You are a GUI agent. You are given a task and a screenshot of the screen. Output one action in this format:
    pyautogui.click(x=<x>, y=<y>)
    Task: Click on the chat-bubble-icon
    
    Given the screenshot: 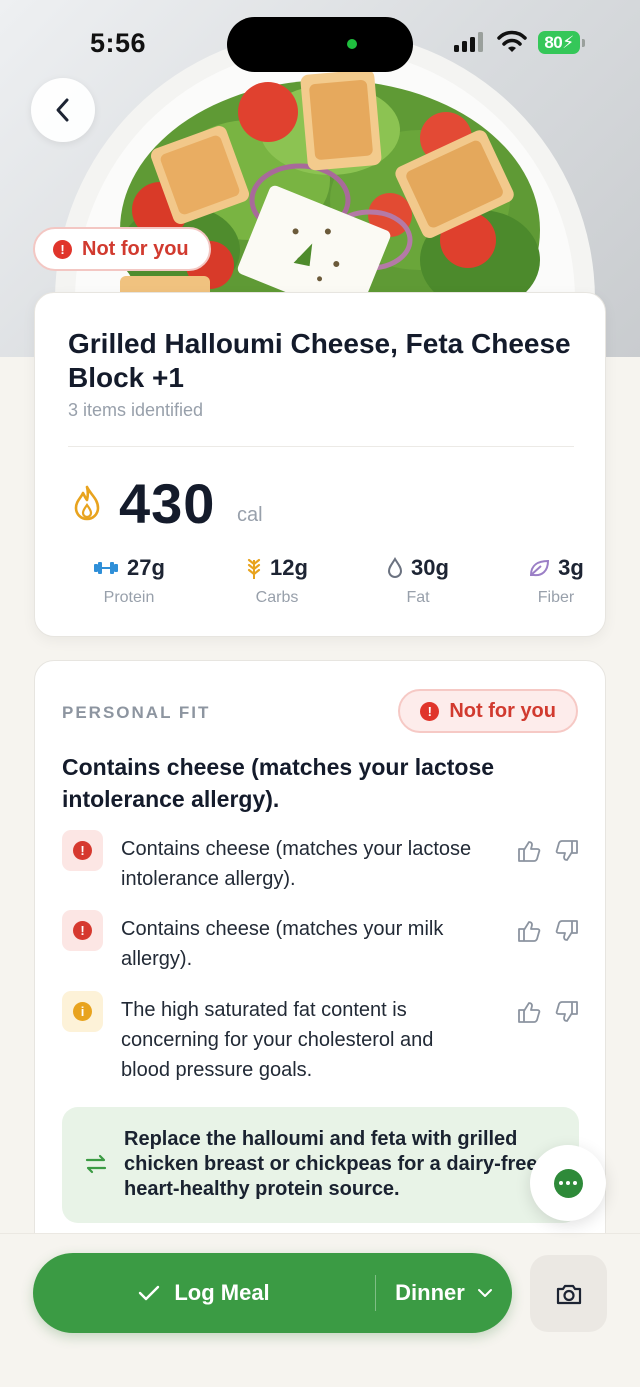 What is the action you would take?
    pyautogui.click(x=568, y=1183)
    